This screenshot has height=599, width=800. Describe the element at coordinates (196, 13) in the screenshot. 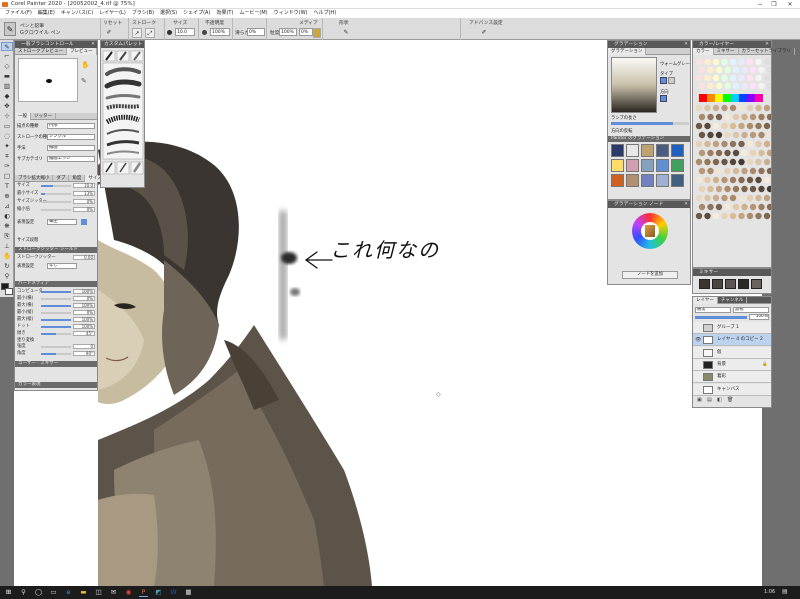

I see `menu-item-6: シェイプ(A)` at that location.